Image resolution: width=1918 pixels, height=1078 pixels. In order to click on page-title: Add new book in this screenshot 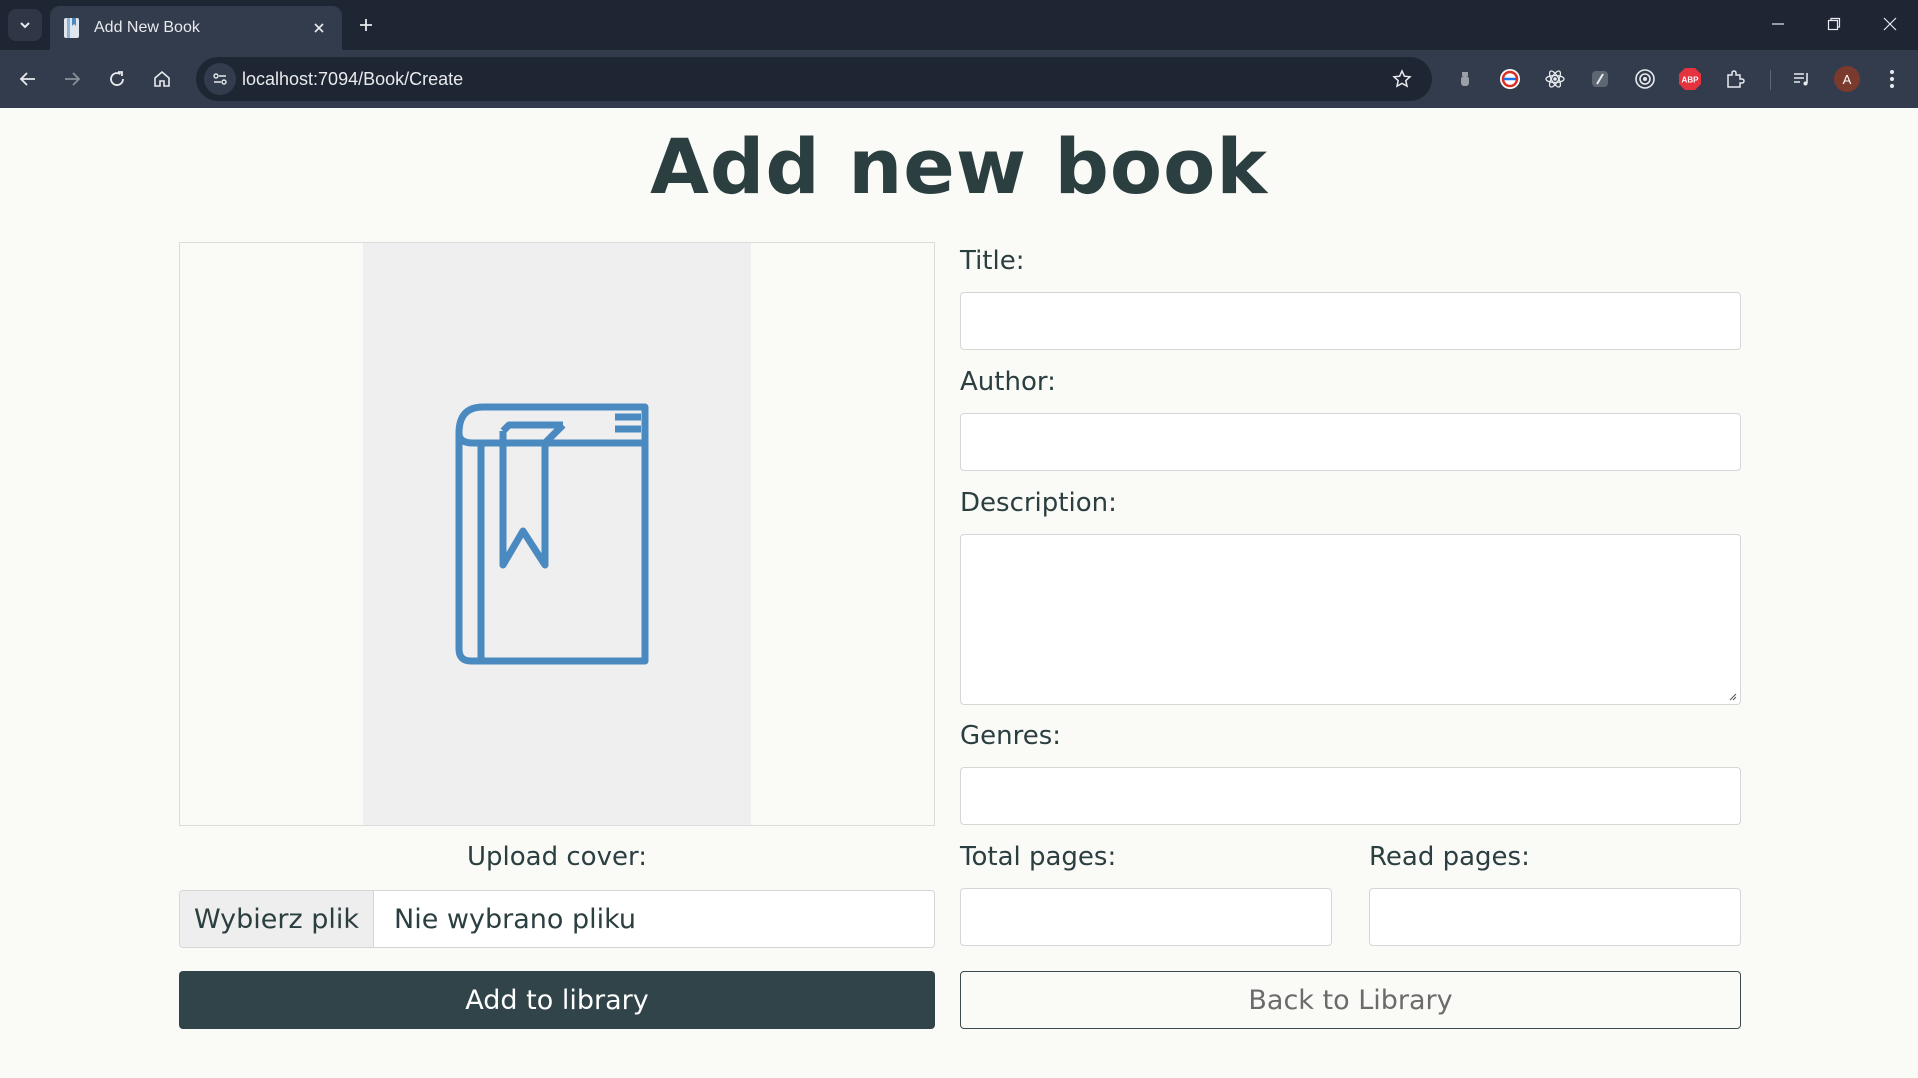, I will do `click(959, 166)`.